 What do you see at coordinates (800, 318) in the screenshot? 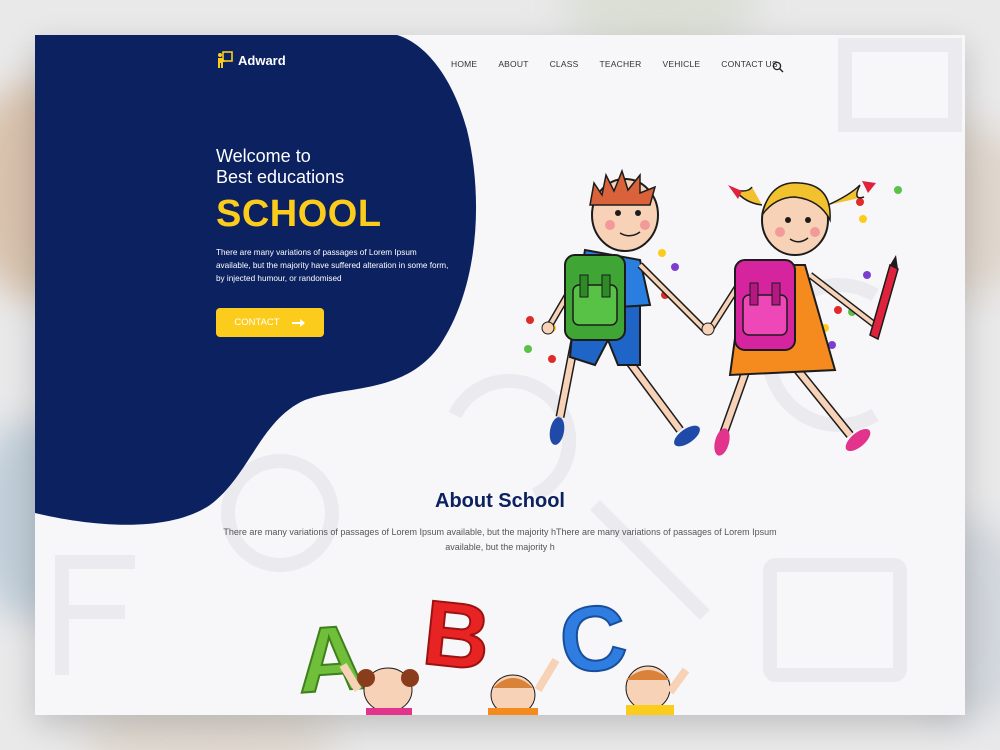
I see `girl-figure` at bounding box center [800, 318].